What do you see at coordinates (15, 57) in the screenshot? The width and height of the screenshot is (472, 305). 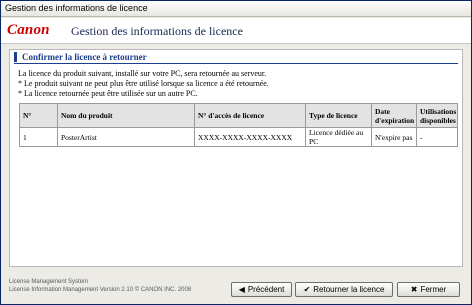 I see `section-marker` at bounding box center [15, 57].